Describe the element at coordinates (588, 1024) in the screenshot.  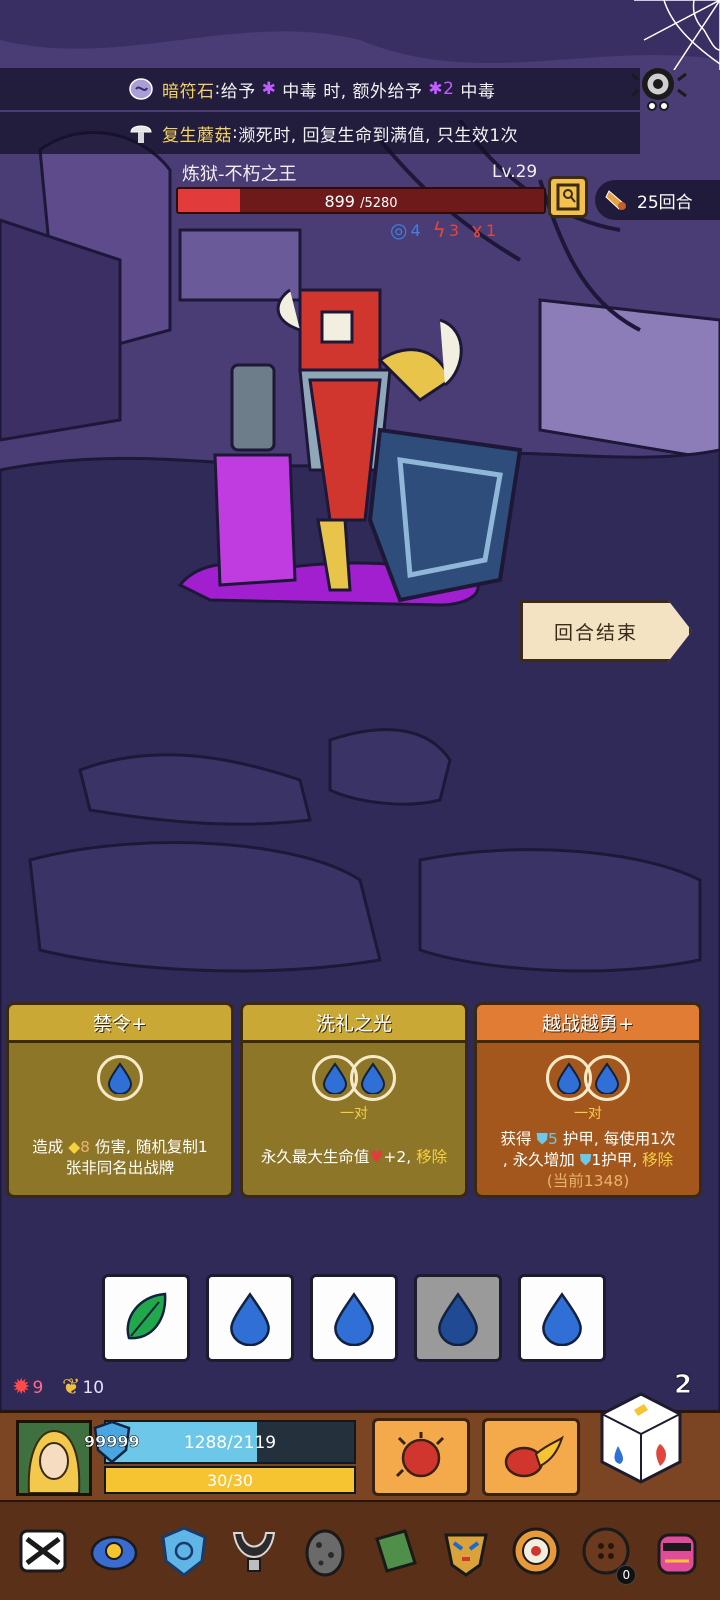
I see `card-title: 越战越勇+` at that location.